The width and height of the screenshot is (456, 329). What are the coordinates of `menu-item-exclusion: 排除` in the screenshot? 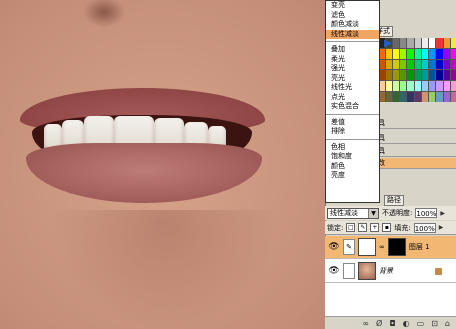 It's located at (352, 132).